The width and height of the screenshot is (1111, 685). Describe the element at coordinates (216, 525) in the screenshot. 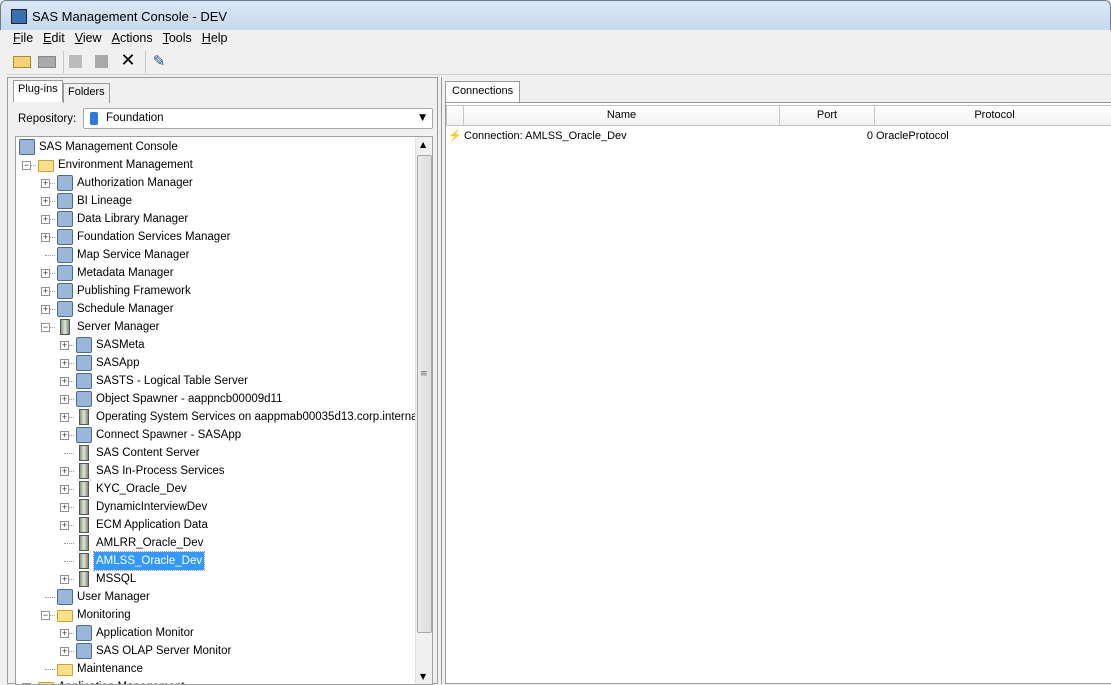

I see `tree-item: + ECM Application Data` at that location.